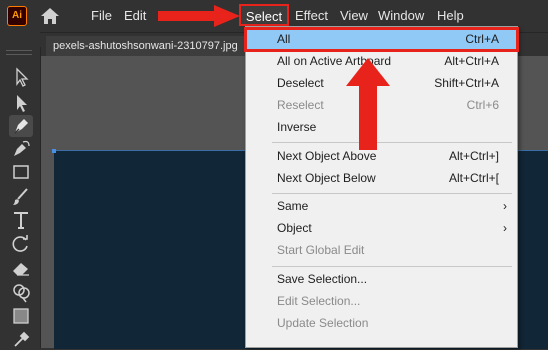 The height and width of the screenshot is (350, 548). What do you see at coordinates (21, 244) in the screenshot?
I see `rotate-tool-icon` at bounding box center [21, 244].